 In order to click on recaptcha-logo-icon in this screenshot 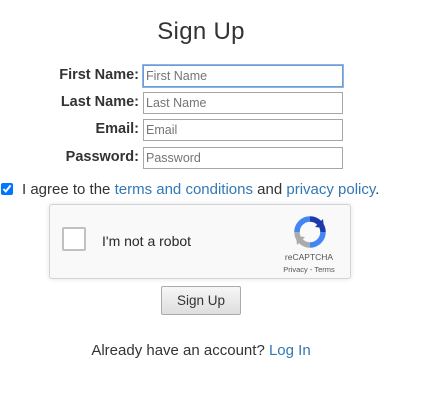, I will do `click(310, 232)`.